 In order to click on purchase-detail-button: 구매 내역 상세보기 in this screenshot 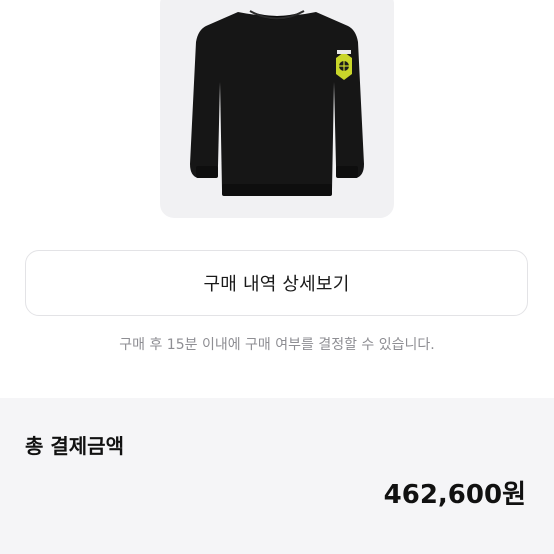, I will do `click(276, 283)`.